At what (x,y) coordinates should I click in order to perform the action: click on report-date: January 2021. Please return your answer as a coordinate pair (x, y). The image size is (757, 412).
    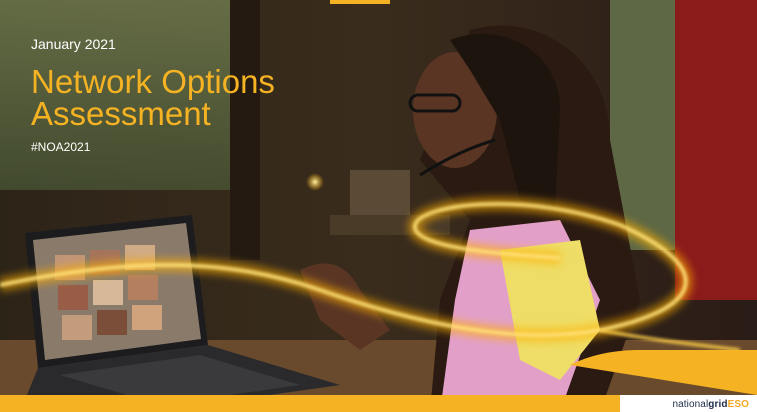
    Looking at the image, I should click on (73, 44).